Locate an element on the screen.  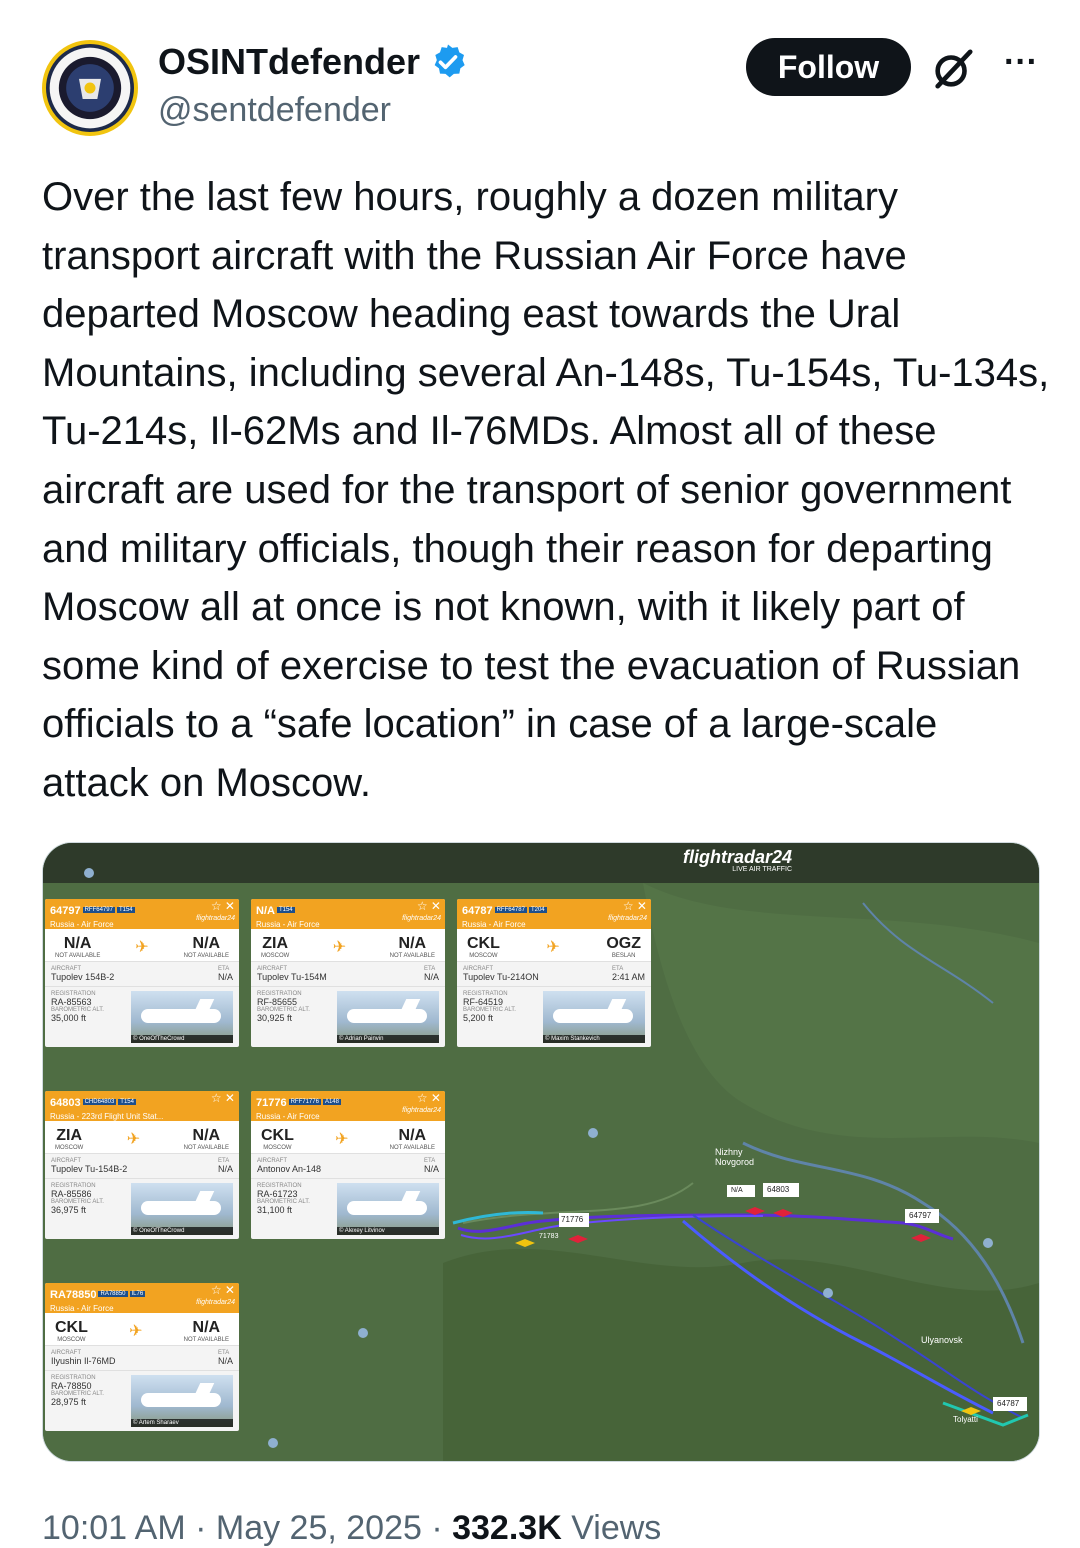
aircraft-photo: © Artem Sharaev is located at coordinates (182, 1401).